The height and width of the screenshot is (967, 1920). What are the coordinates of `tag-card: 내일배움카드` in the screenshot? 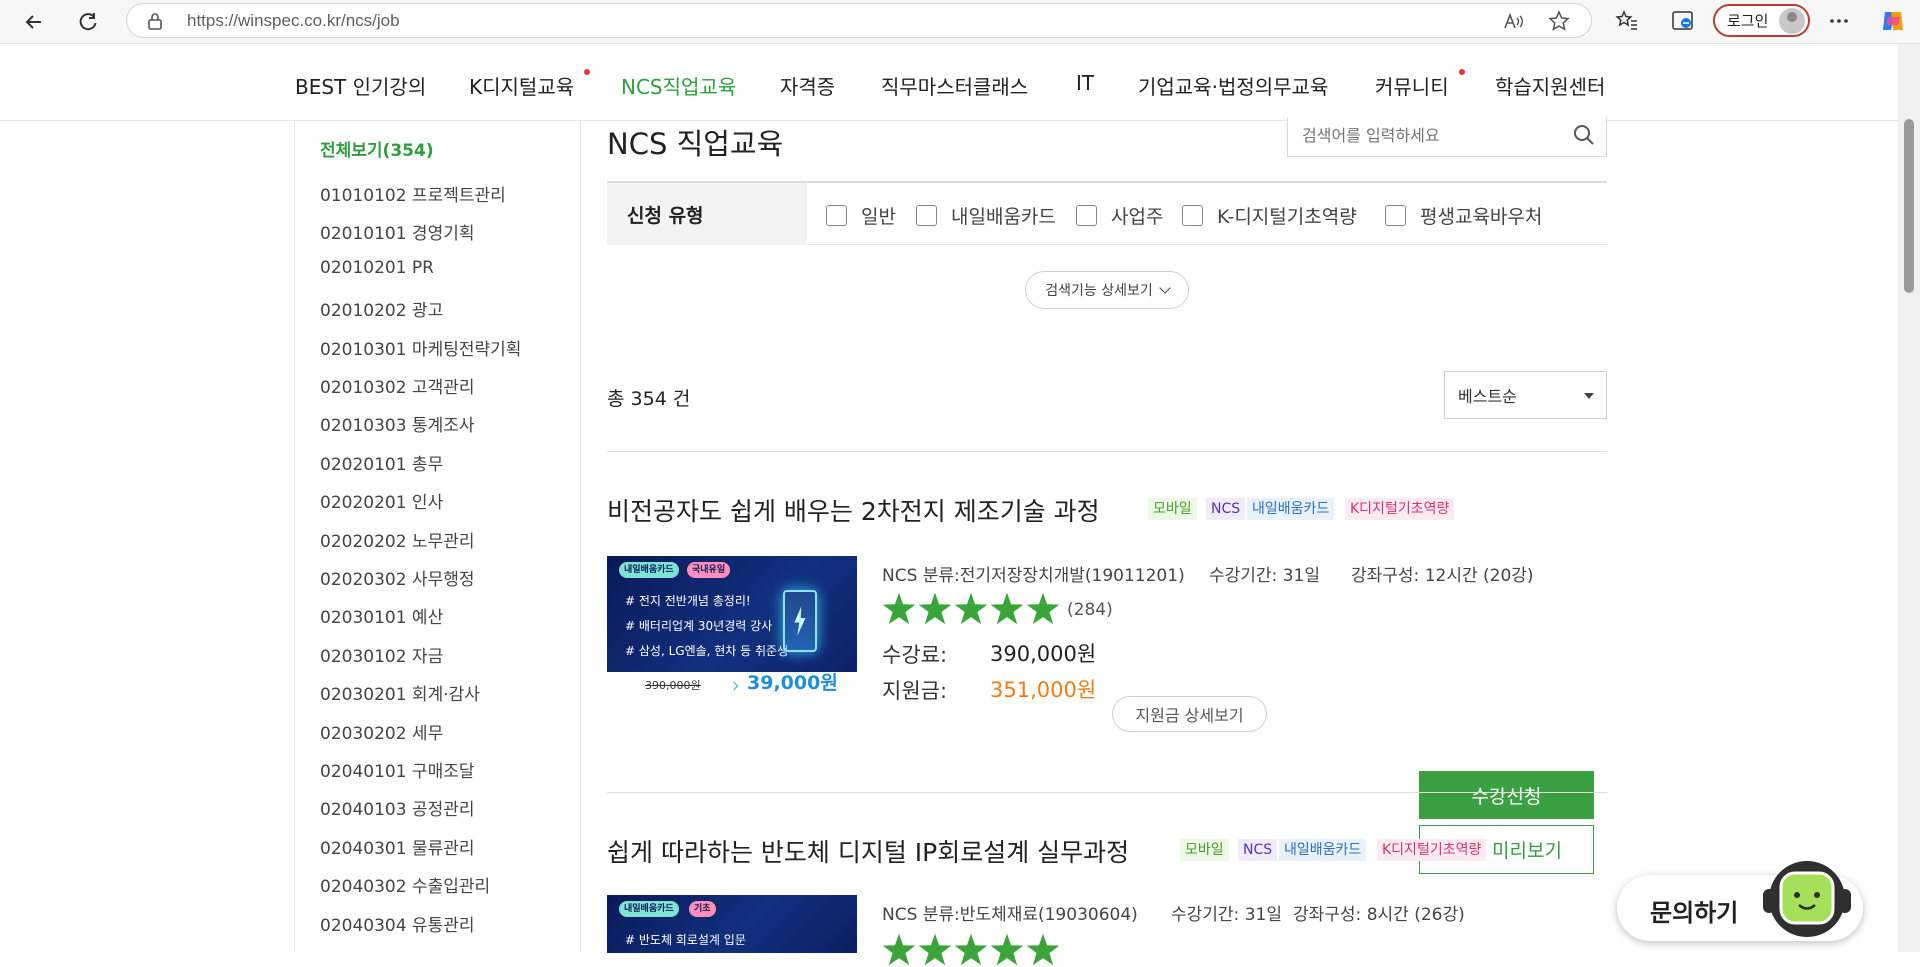 It's located at (1323, 850).